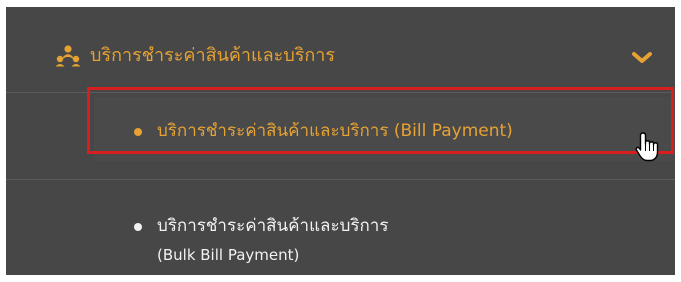 This screenshot has height=282, width=681. I want to click on chevron-down-icon, so click(642, 58).